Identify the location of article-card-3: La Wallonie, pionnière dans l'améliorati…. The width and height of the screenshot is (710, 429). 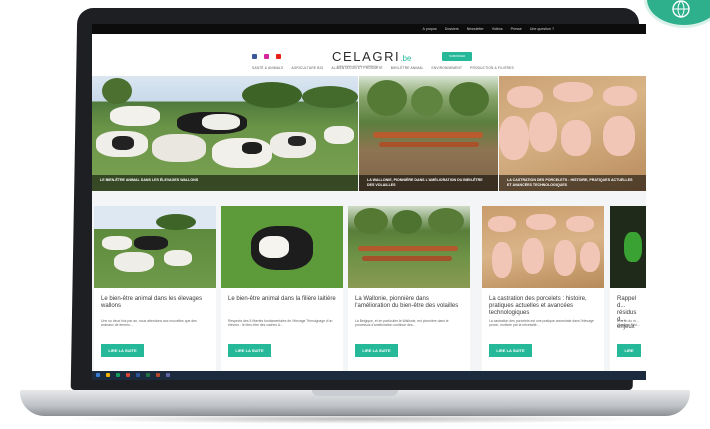
(409, 289).